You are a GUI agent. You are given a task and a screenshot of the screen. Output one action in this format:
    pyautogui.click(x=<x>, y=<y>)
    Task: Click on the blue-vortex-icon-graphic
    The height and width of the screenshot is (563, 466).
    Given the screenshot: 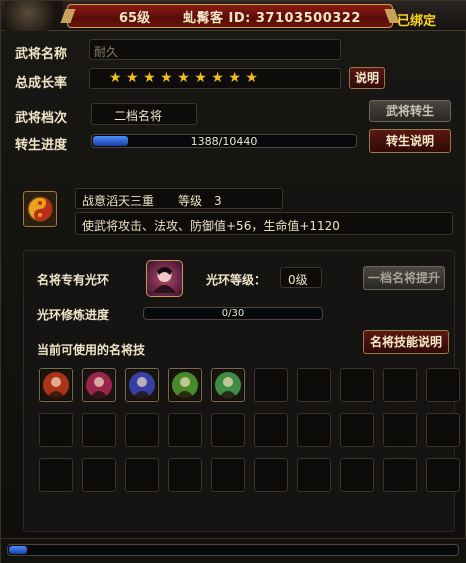 What is the action you would take?
    pyautogui.click(x=142, y=385)
    